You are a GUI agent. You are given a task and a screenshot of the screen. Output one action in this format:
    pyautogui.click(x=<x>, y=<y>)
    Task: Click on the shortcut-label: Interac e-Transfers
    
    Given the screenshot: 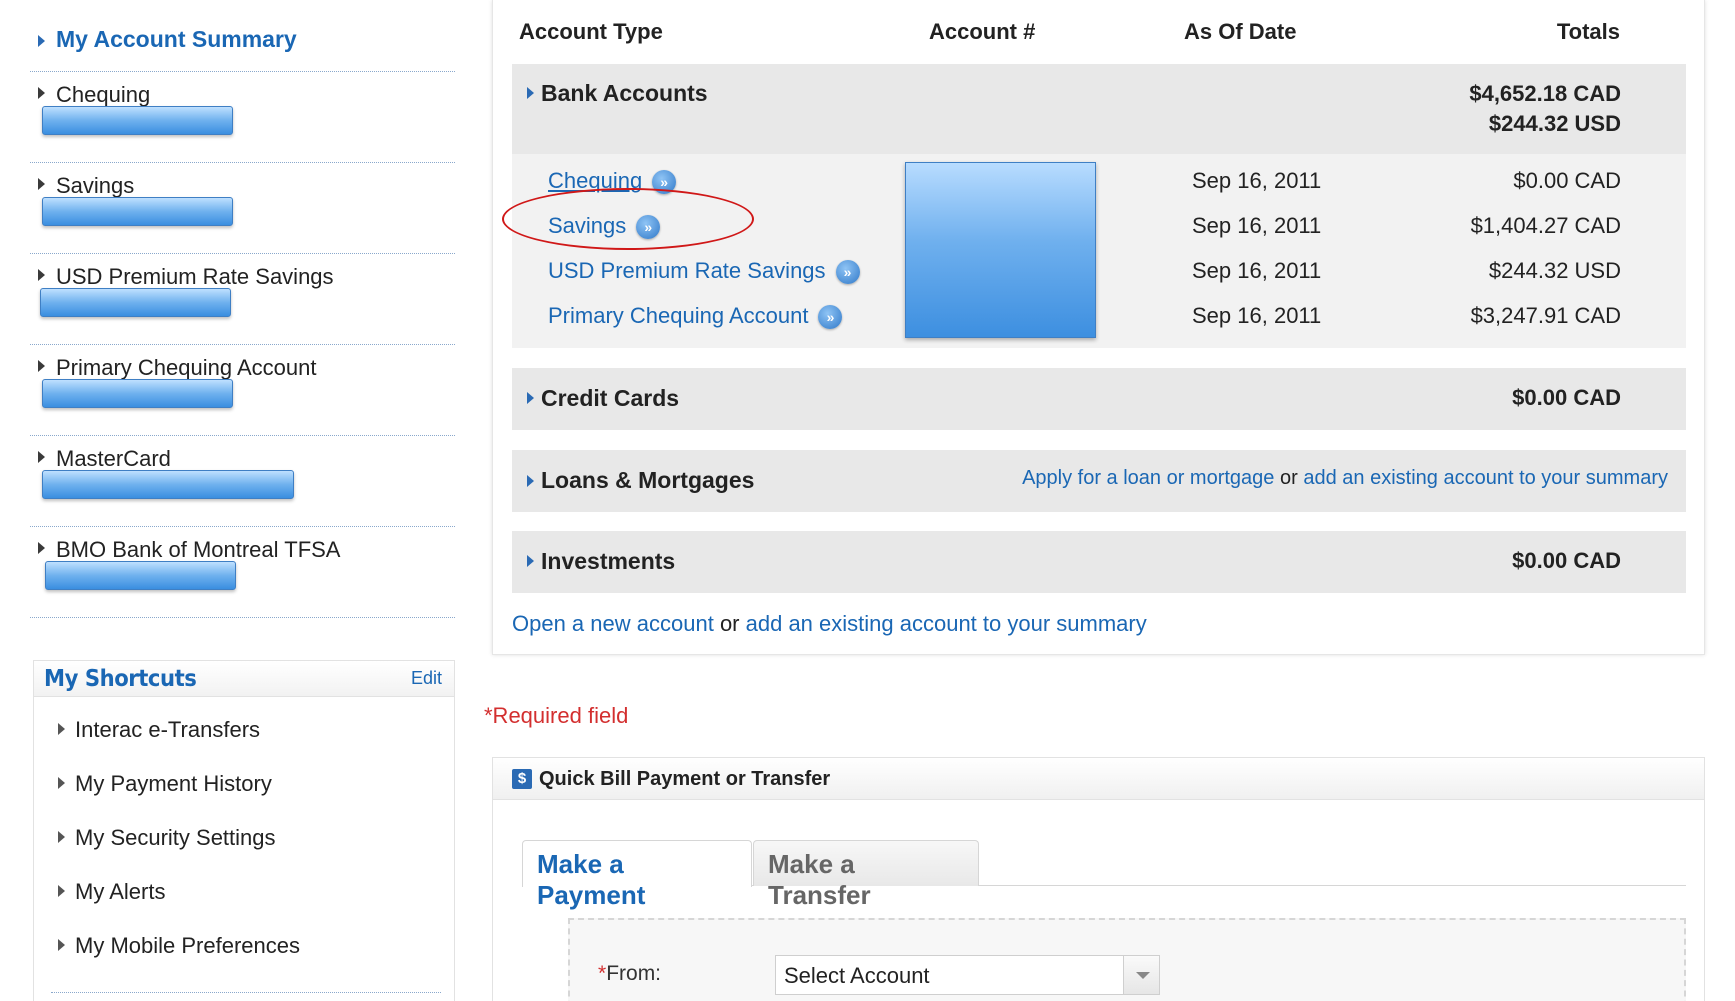 What is the action you would take?
    pyautogui.click(x=167, y=729)
    